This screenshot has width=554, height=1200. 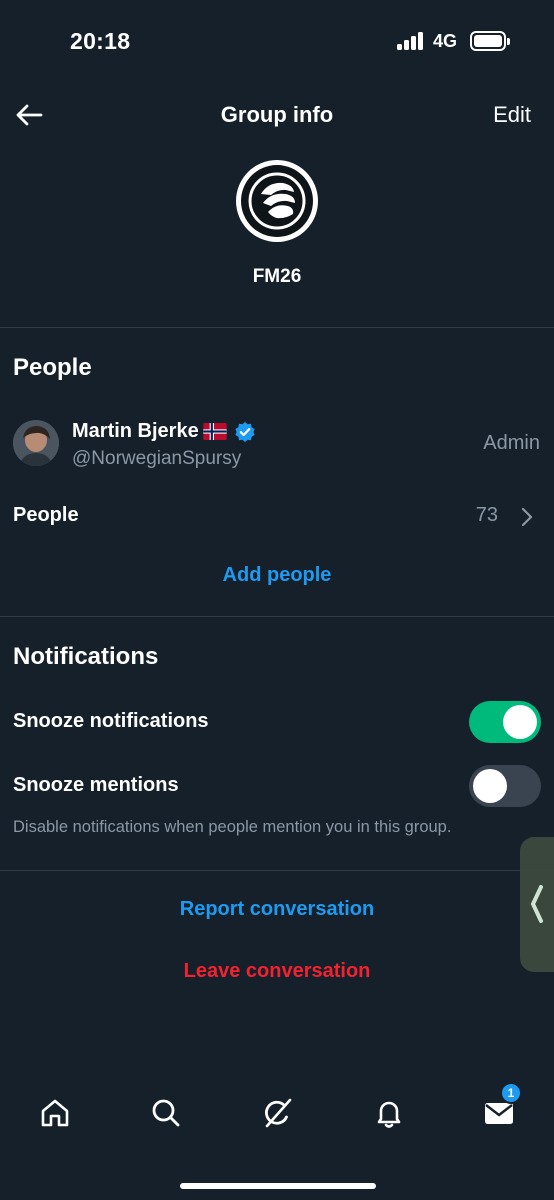 I want to click on grok-icon, so click(x=278, y=1113).